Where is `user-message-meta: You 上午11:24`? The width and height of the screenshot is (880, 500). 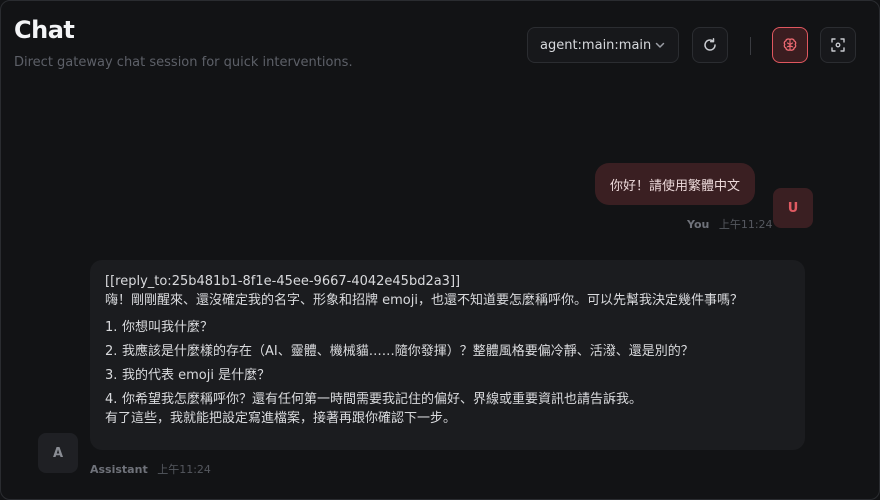 user-message-meta: You 上午11:24 is located at coordinates (730, 224).